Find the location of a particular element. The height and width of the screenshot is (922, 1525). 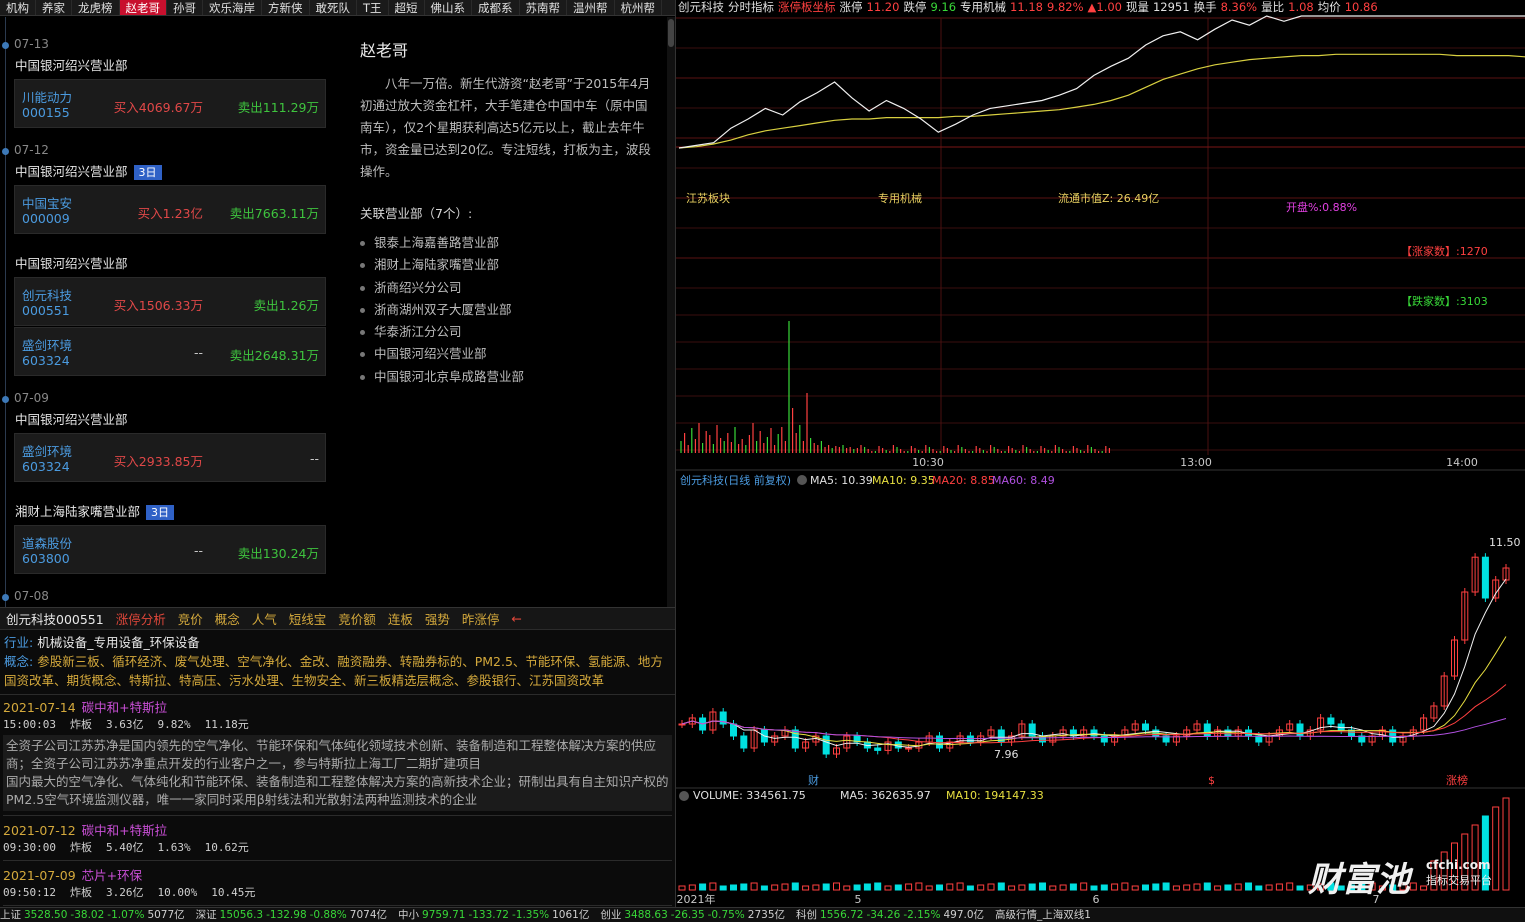

analysis-tab-5: 竞价额 is located at coordinates (357, 618).